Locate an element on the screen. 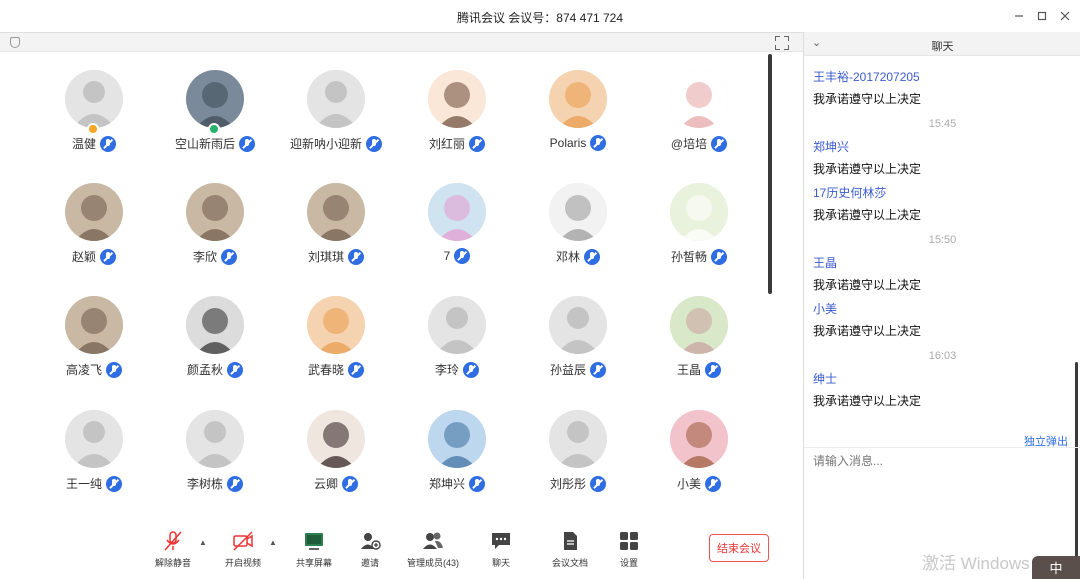  participant-tile: 空山新雨后 is located at coordinates (215, 104).